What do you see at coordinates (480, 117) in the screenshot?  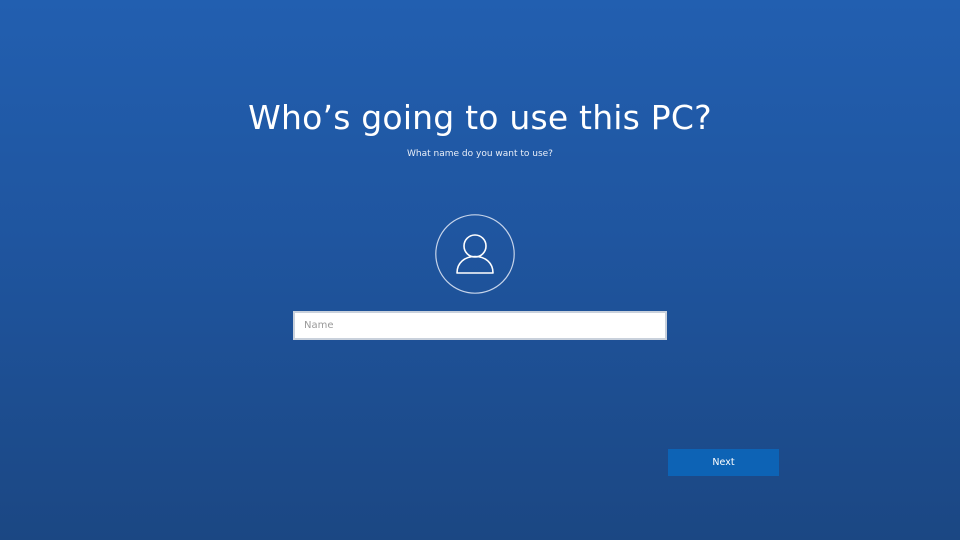 I see `page-title: Who’s going to use this PC?` at bounding box center [480, 117].